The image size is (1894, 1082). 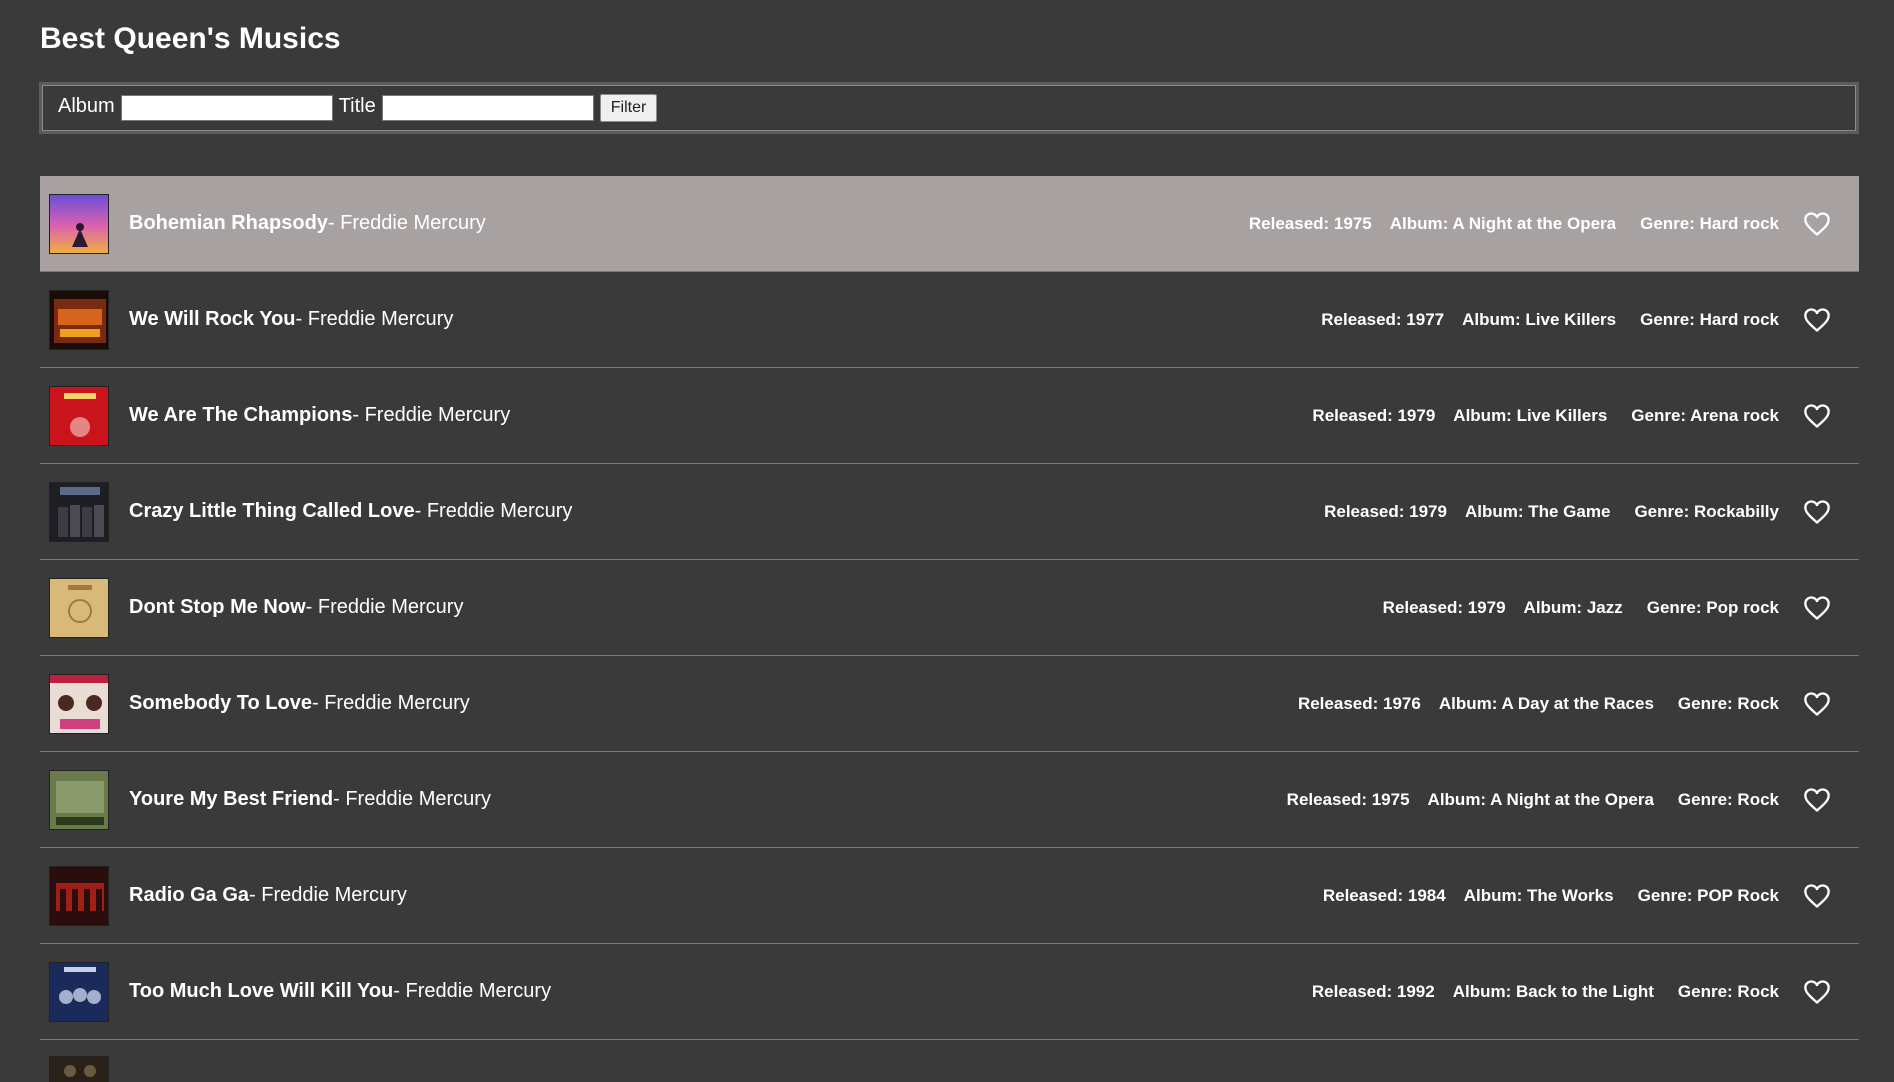 I want to click on genre: Genre: Pop rock, so click(x=1712, y=607).